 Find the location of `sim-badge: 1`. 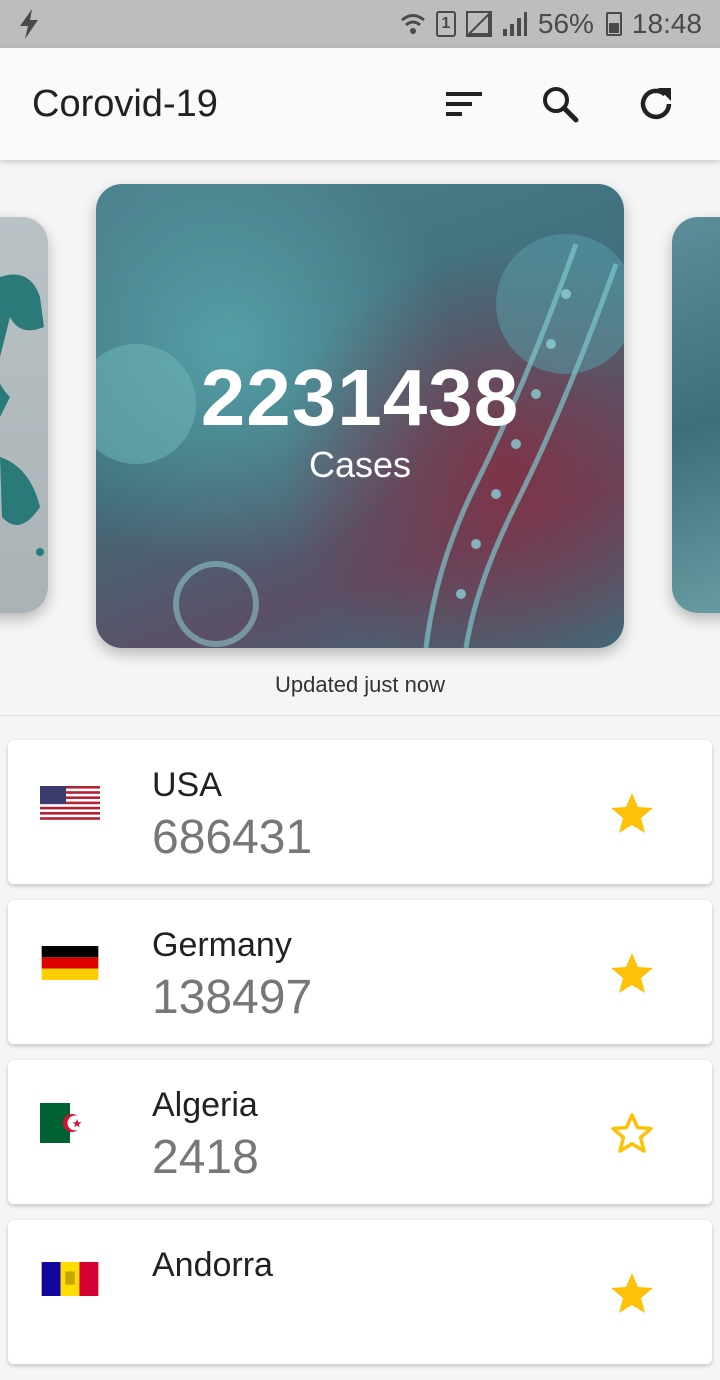

sim-badge: 1 is located at coordinates (445, 24).